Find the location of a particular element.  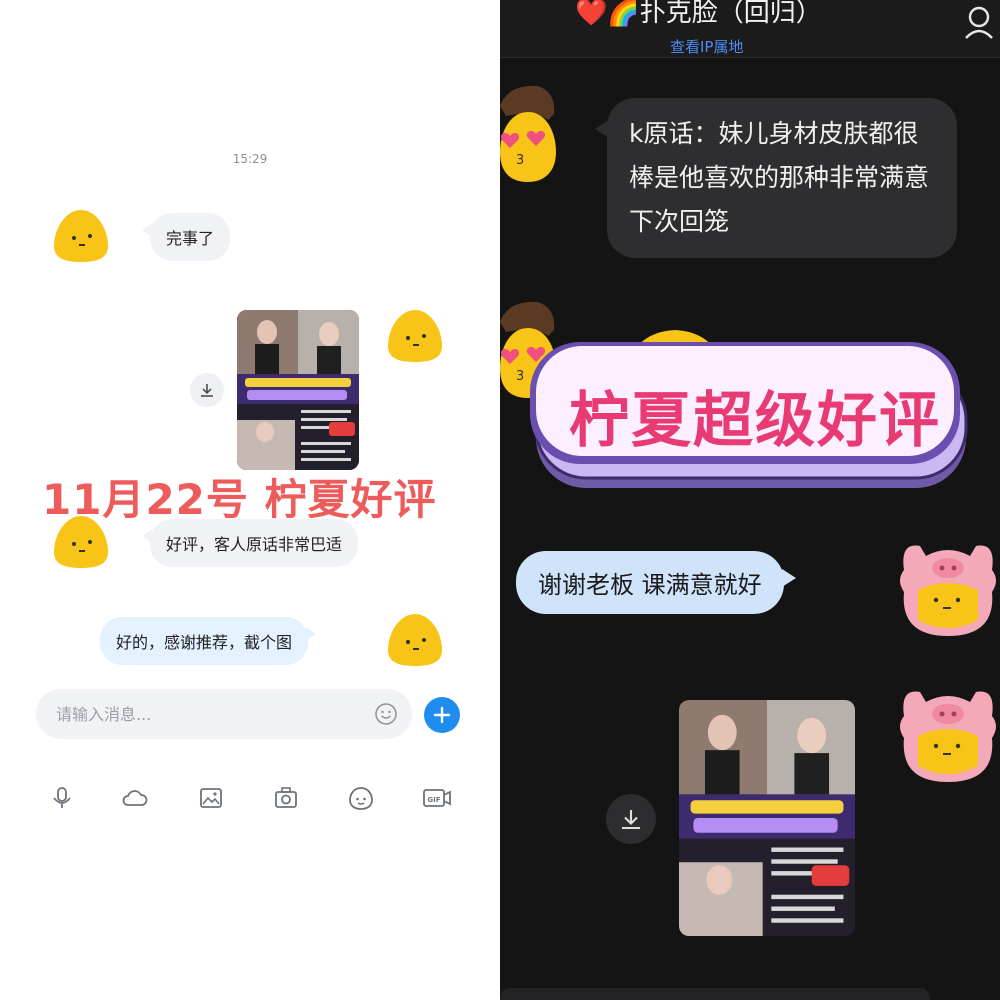

message-bubble-received: 完事了 is located at coordinates (186, 237).